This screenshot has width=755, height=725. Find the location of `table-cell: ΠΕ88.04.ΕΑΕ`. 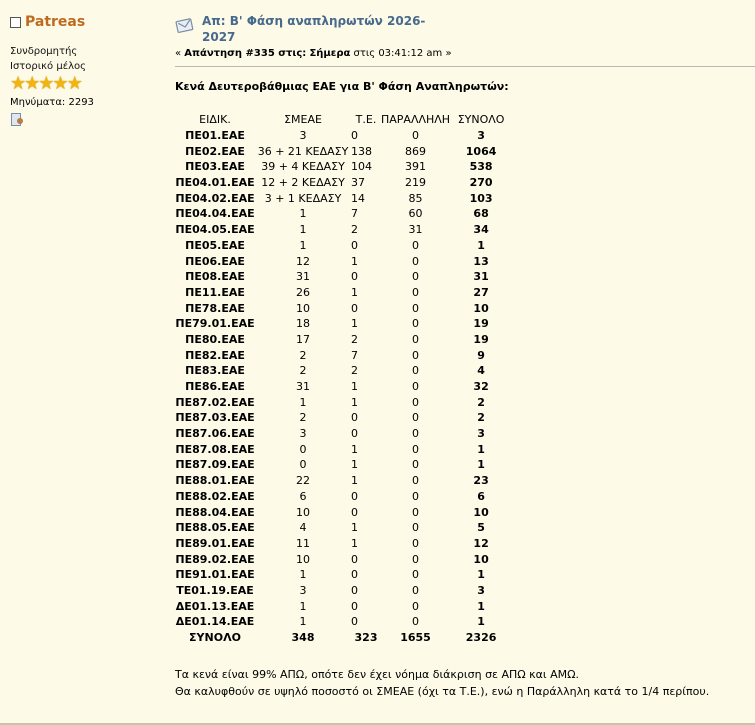

table-cell: ΠΕ88.04.ΕΑΕ is located at coordinates (215, 512).